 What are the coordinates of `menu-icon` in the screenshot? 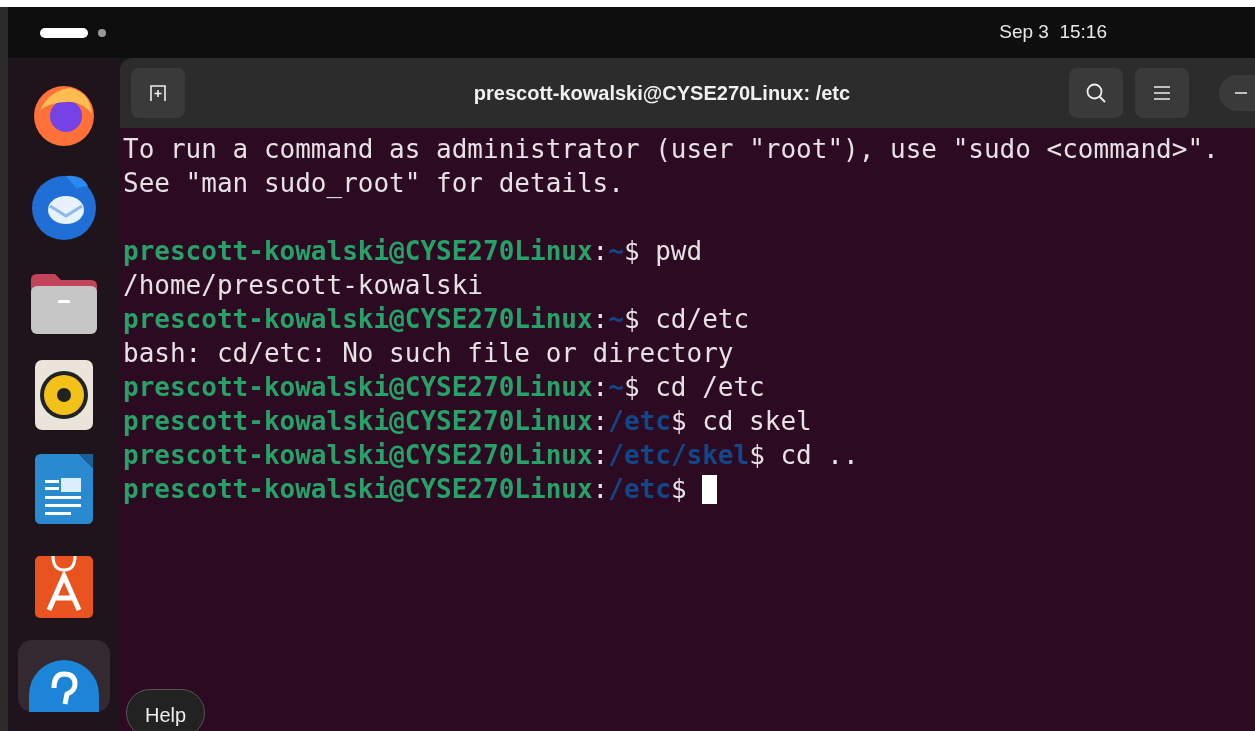 It's located at (1162, 93).